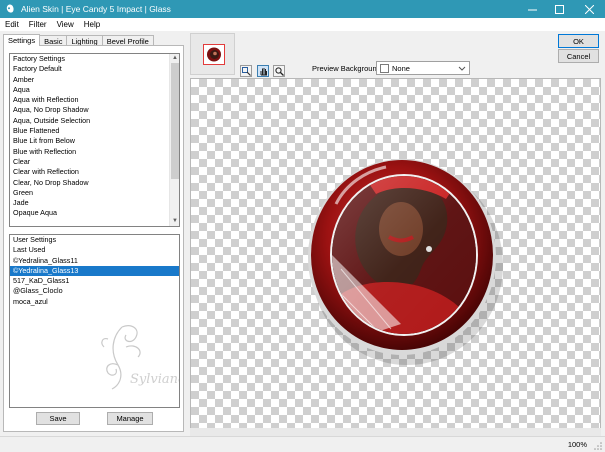  Describe the element at coordinates (89, 193) in the screenshot. I see `list-item: Green` at that location.